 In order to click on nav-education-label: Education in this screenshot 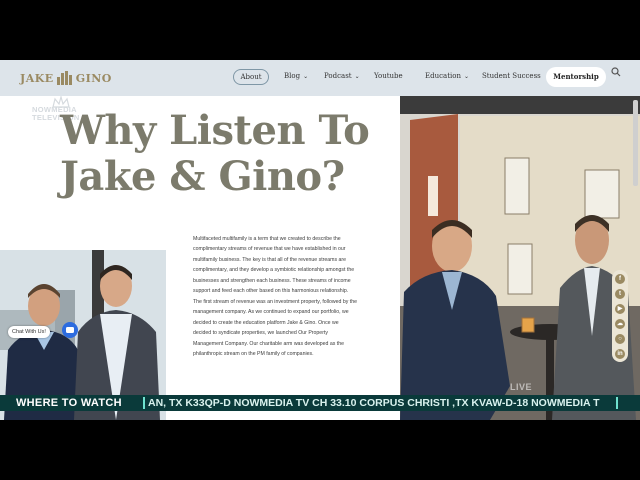, I will do `click(443, 76)`.